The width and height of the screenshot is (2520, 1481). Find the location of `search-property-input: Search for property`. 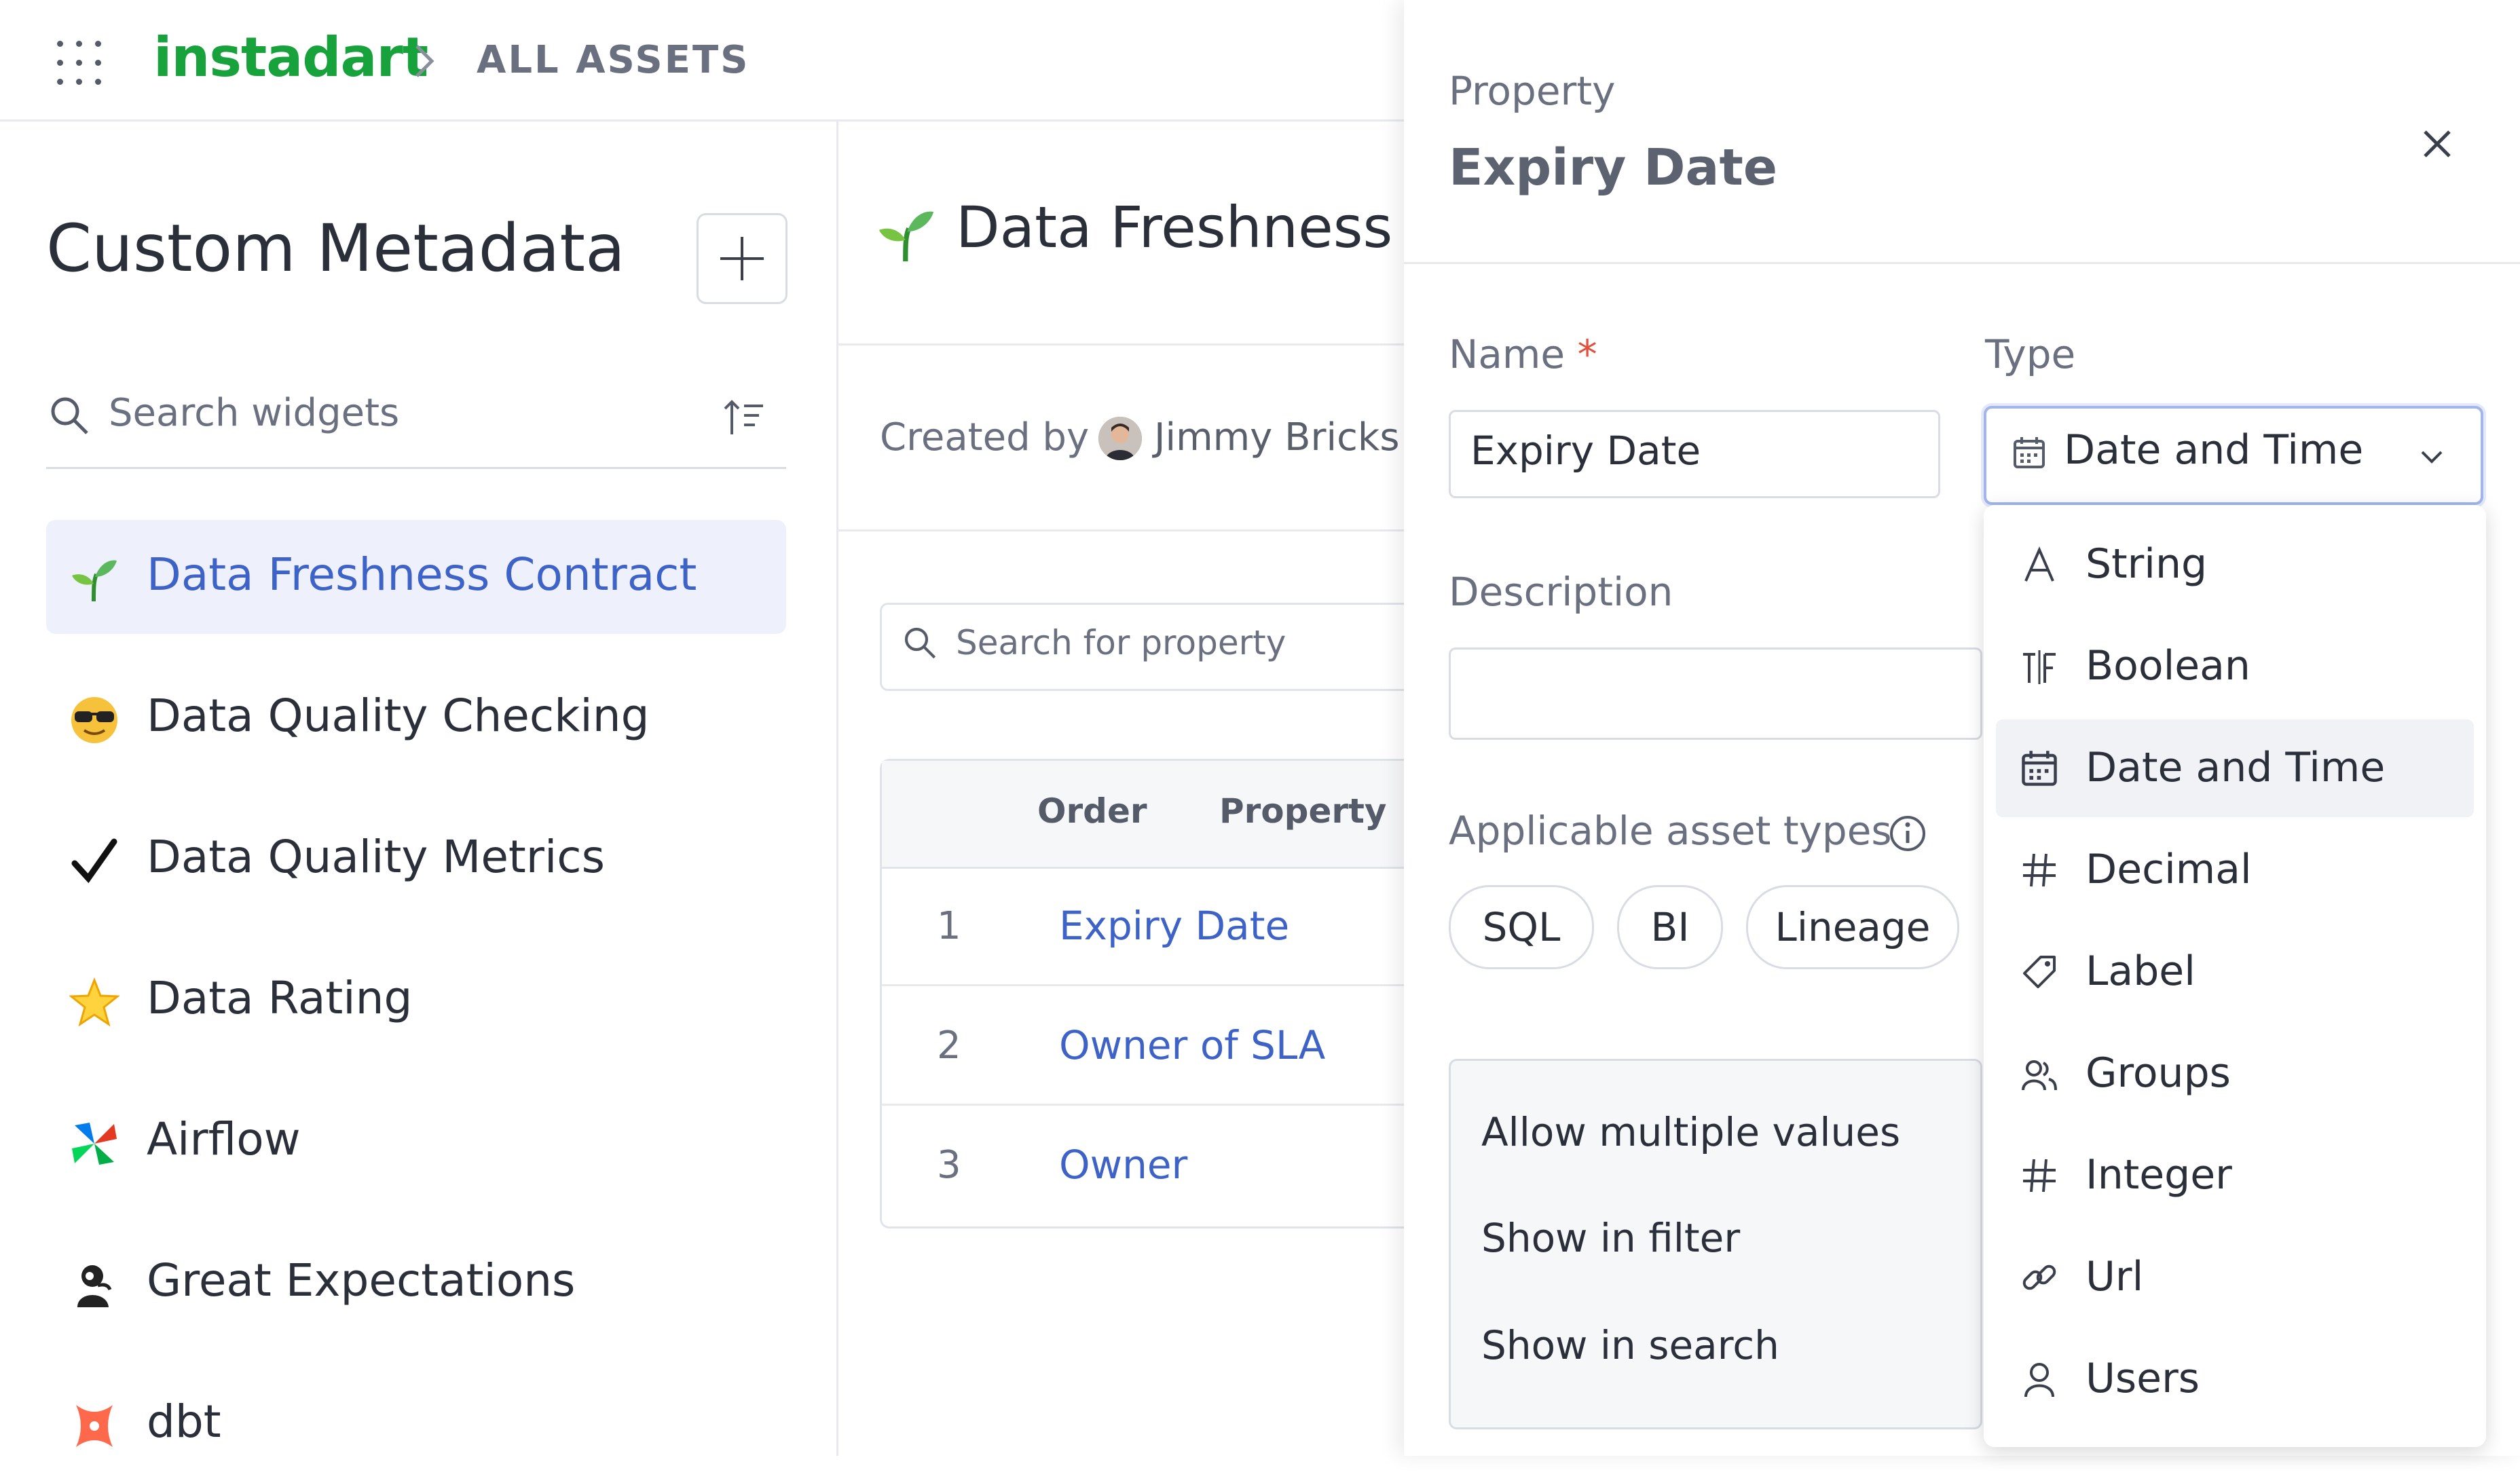

search-property-input: Search for property is located at coordinates (1121, 642).